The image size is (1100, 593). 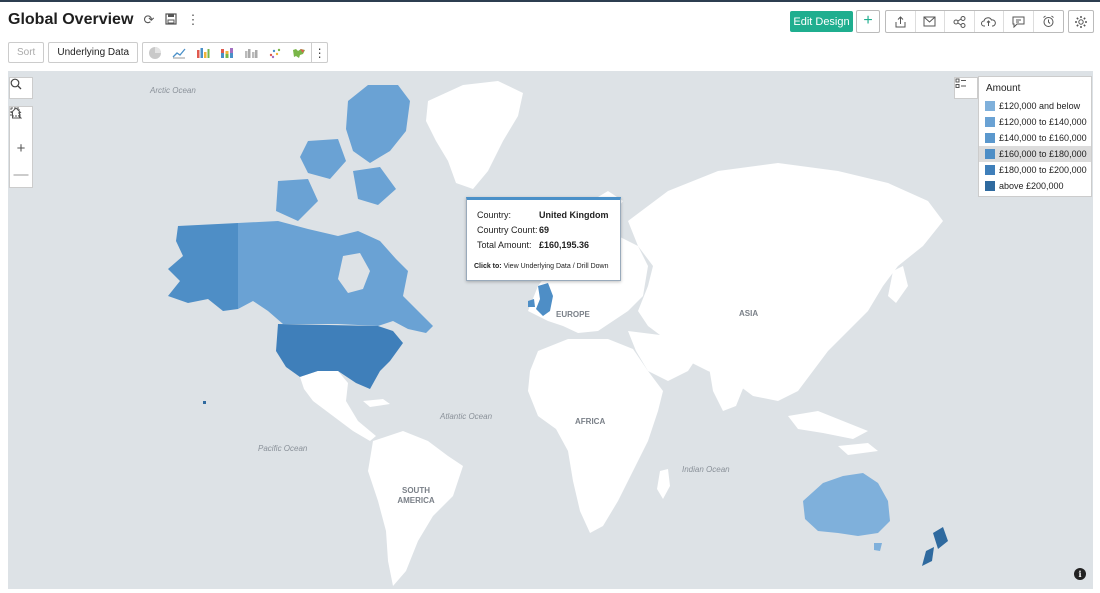 I want to click on tasmania-region, so click(x=878, y=547).